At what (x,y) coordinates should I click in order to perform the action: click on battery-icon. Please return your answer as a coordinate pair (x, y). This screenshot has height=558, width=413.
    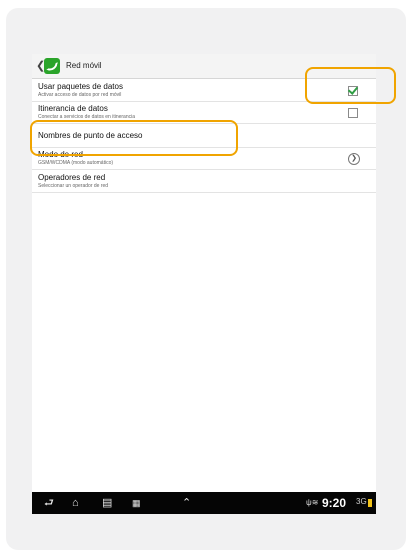
    Looking at the image, I should click on (370, 503).